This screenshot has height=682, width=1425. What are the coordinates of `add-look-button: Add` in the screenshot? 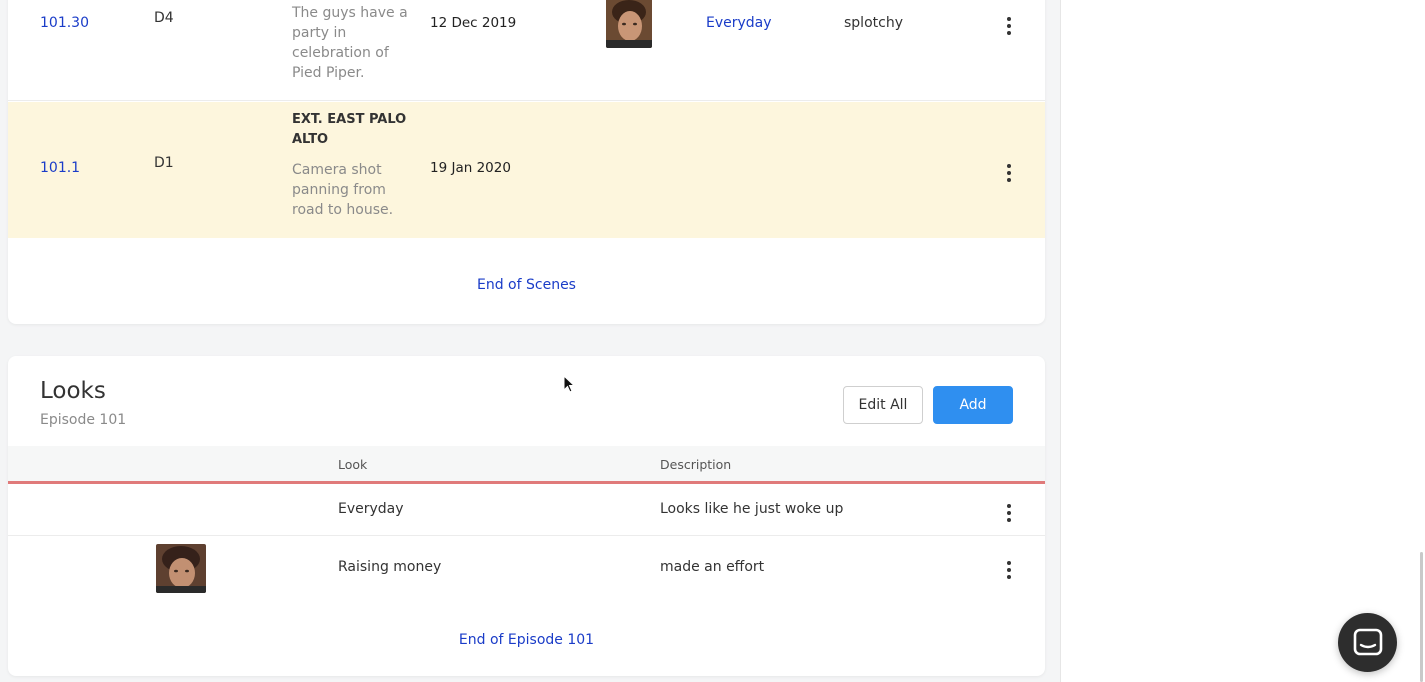 It's located at (973, 405).